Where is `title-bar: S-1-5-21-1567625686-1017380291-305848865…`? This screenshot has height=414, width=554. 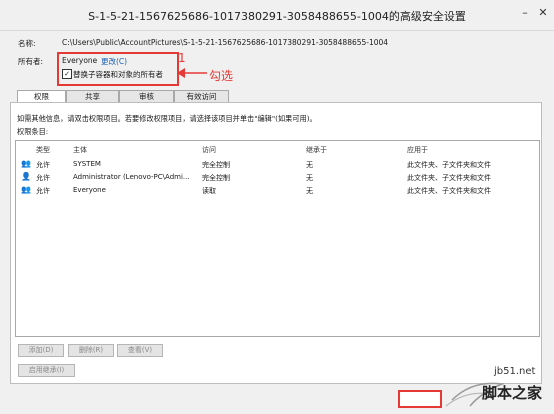 title-bar: S-1-5-21-1567625686-1017380291-305848865… is located at coordinates (277, 15).